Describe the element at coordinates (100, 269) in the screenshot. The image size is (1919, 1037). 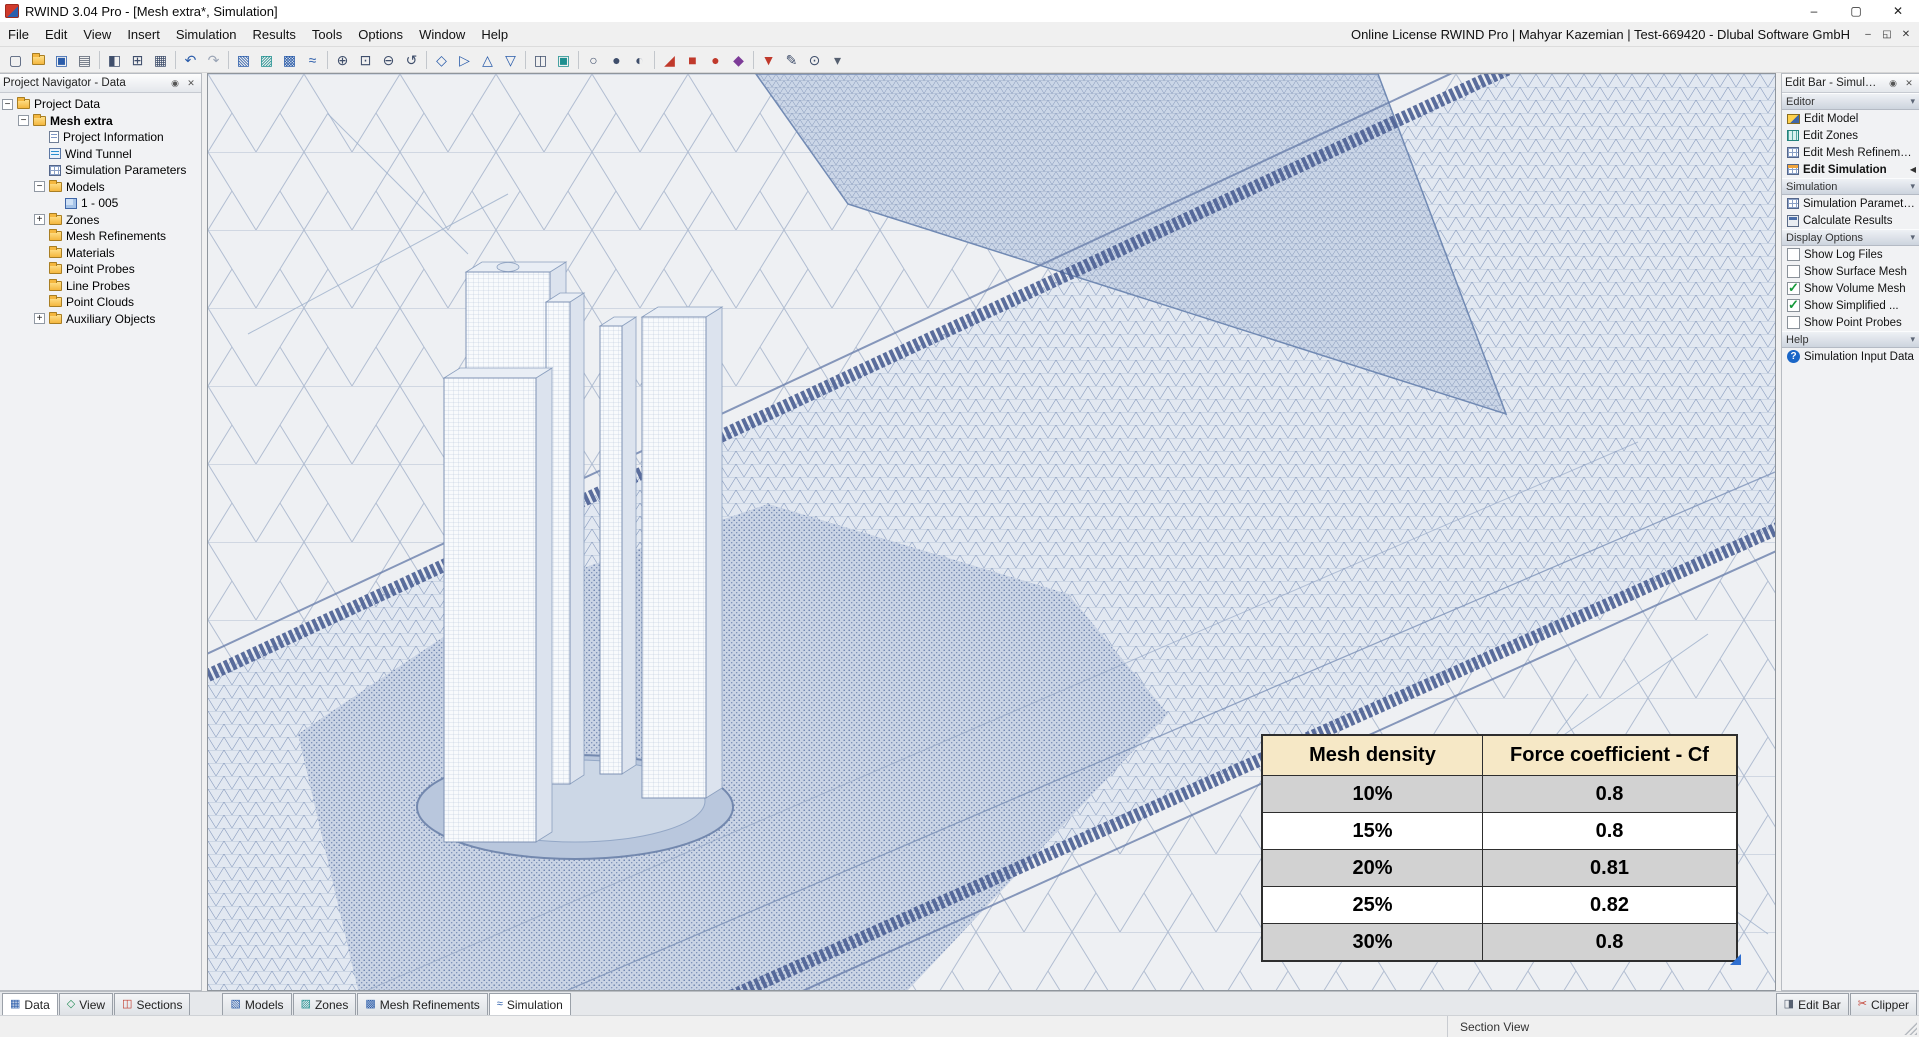
I see `tree-item-point-probes: Point Probes` at that location.